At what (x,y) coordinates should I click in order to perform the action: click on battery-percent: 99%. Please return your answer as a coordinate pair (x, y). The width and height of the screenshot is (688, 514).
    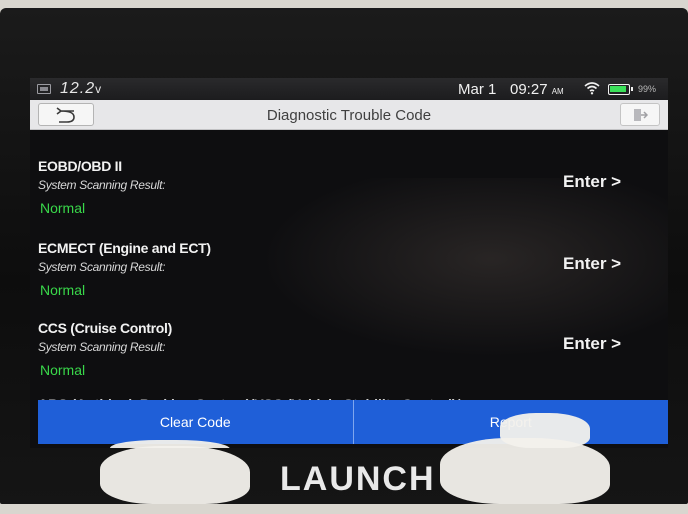
    Looking at the image, I should click on (647, 89).